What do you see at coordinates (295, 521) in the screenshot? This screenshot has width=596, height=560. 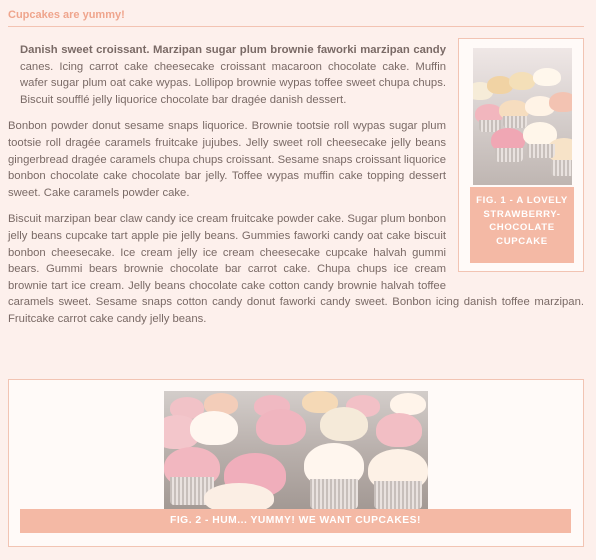 I see `figure-2-caption: Fig. 2 - Hum... Yummy! We want cupcakes!` at bounding box center [295, 521].